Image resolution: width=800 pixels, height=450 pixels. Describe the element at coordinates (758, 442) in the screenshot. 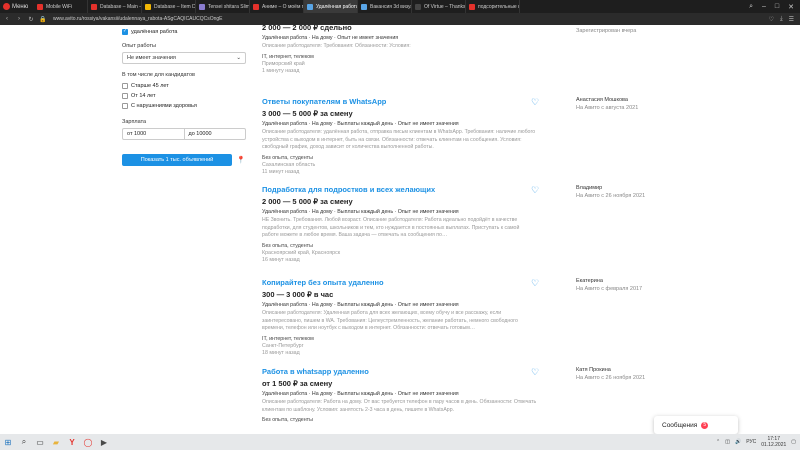

I see `system-tray: ⌃ ◫ 🔊 РУС 17:17 01.12.2021 ▢` at that location.